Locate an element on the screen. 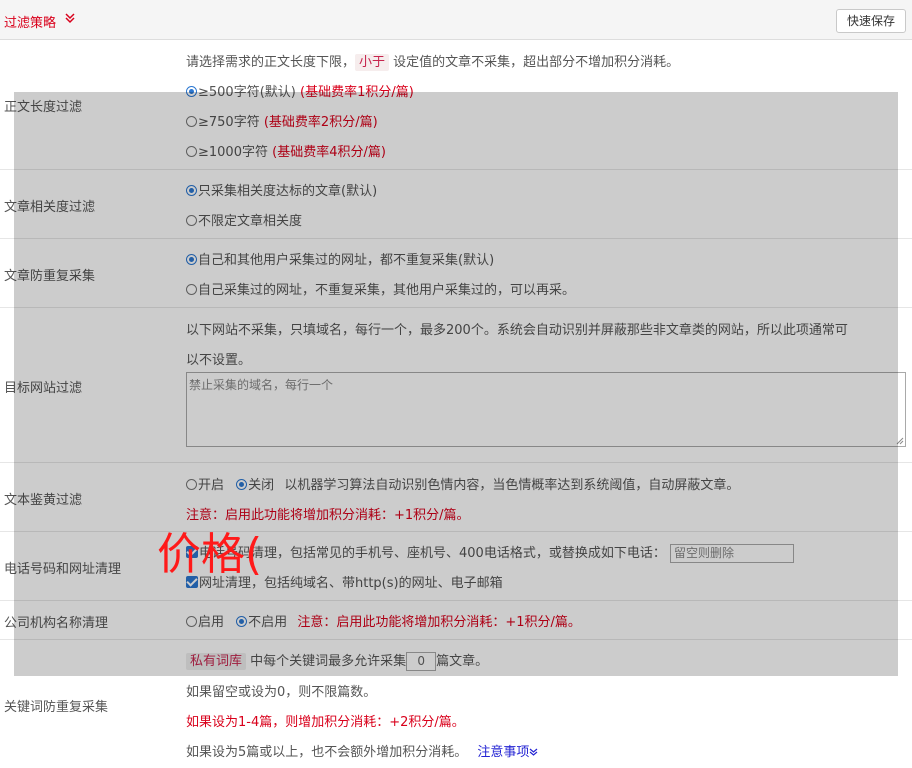 This screenshot has height=768, width=912. double-chevron-down-icon is located at coordinates (70, 18).